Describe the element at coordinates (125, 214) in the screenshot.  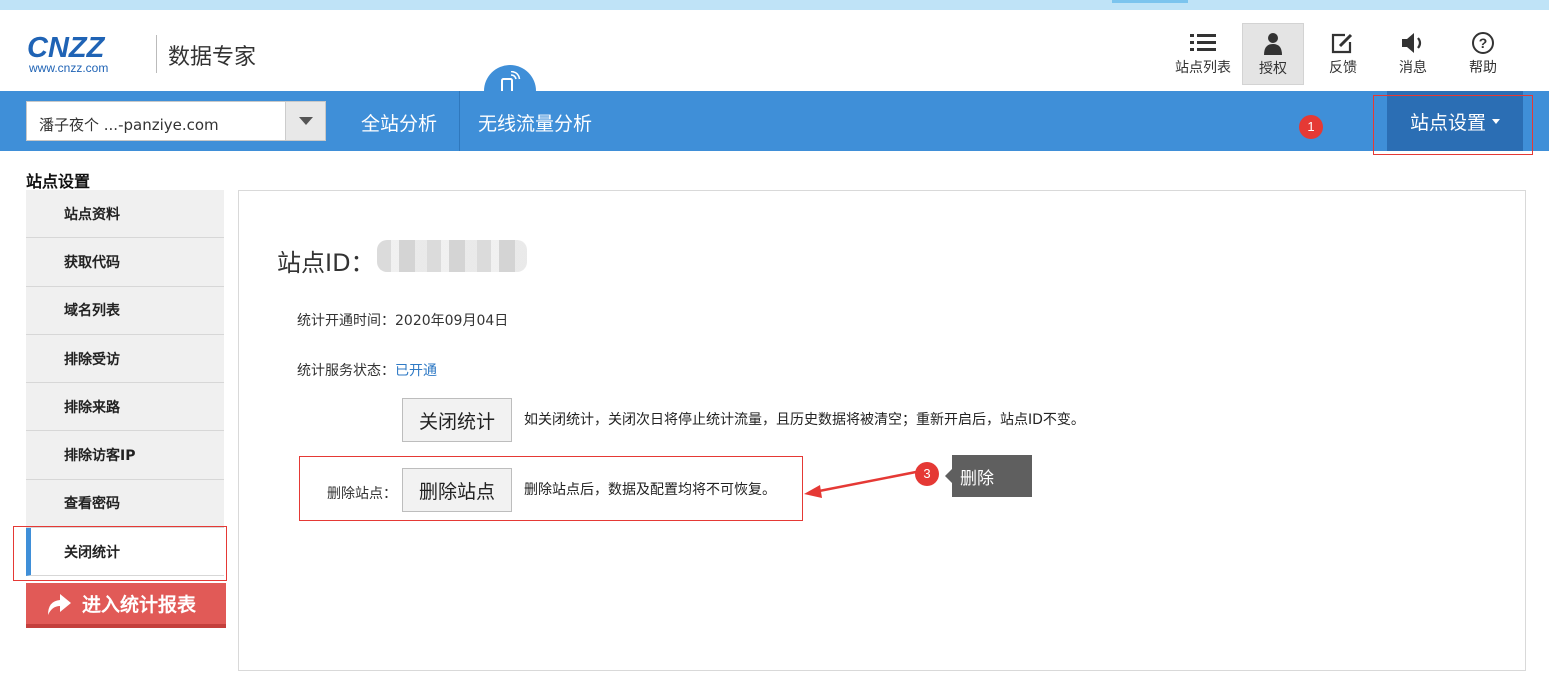
I see `sidebar-item-site-info: 站点资料` at that location.